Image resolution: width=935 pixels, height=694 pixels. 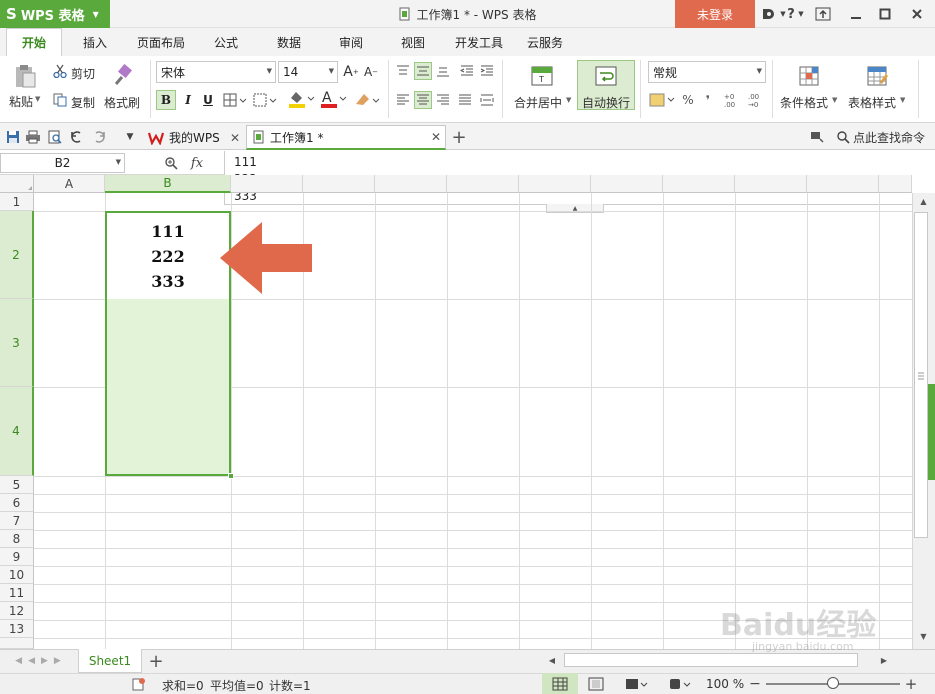 What do you see at coordinates (197, 163) in the screenshot?
I see `insert-function-button: fx` at bounding box center [197, 163].